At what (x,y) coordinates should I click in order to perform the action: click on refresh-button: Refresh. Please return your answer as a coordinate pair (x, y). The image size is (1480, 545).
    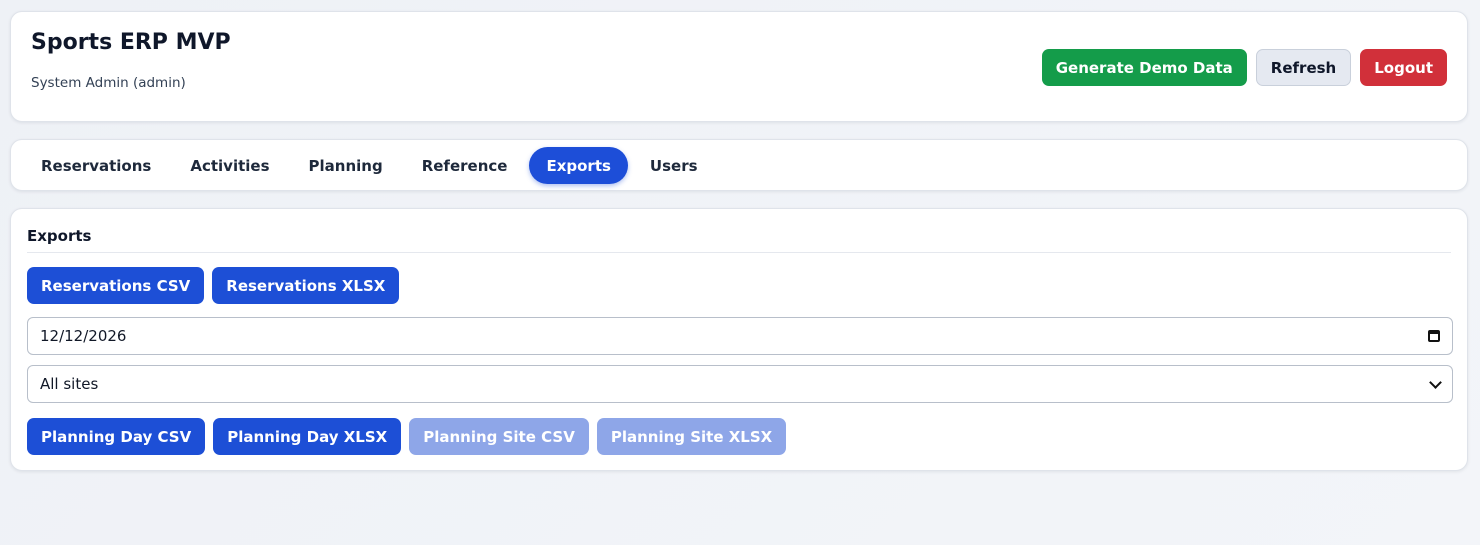
    Looking at the image, I should click on (1303, 67).